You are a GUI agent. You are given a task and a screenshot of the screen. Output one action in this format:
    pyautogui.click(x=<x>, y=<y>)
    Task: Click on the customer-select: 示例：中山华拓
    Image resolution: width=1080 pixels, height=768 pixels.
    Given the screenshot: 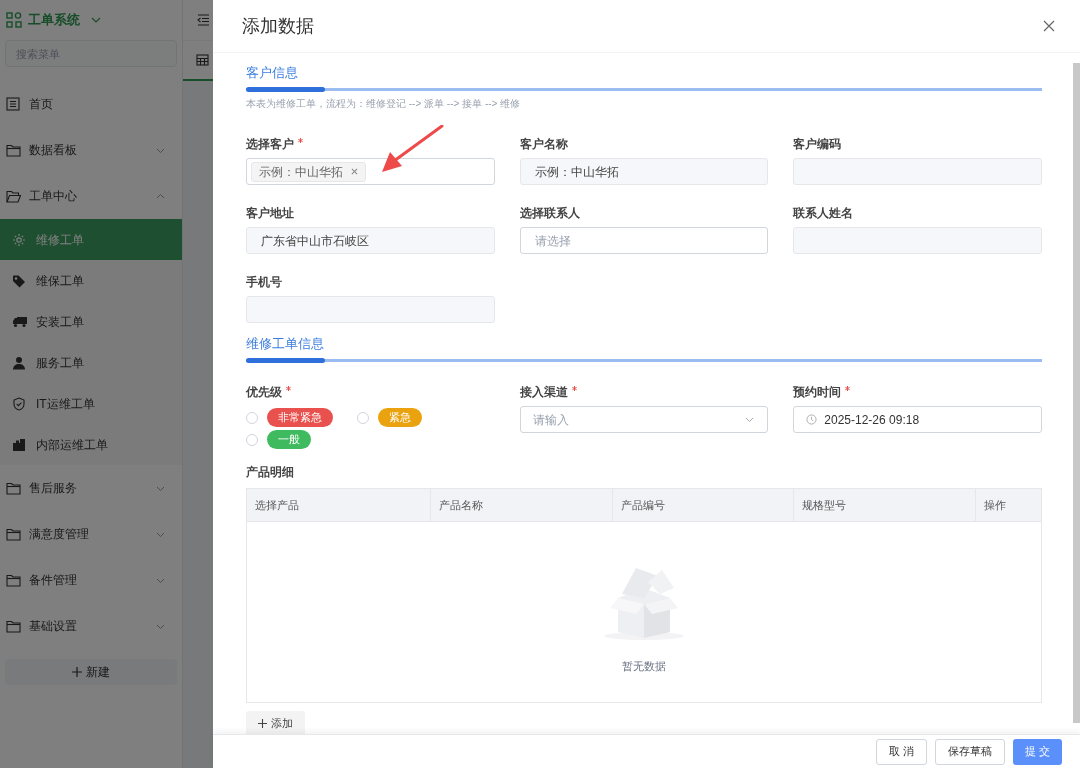 What is the action you would take?
    pyautogui.click(x=370, y=171)
    